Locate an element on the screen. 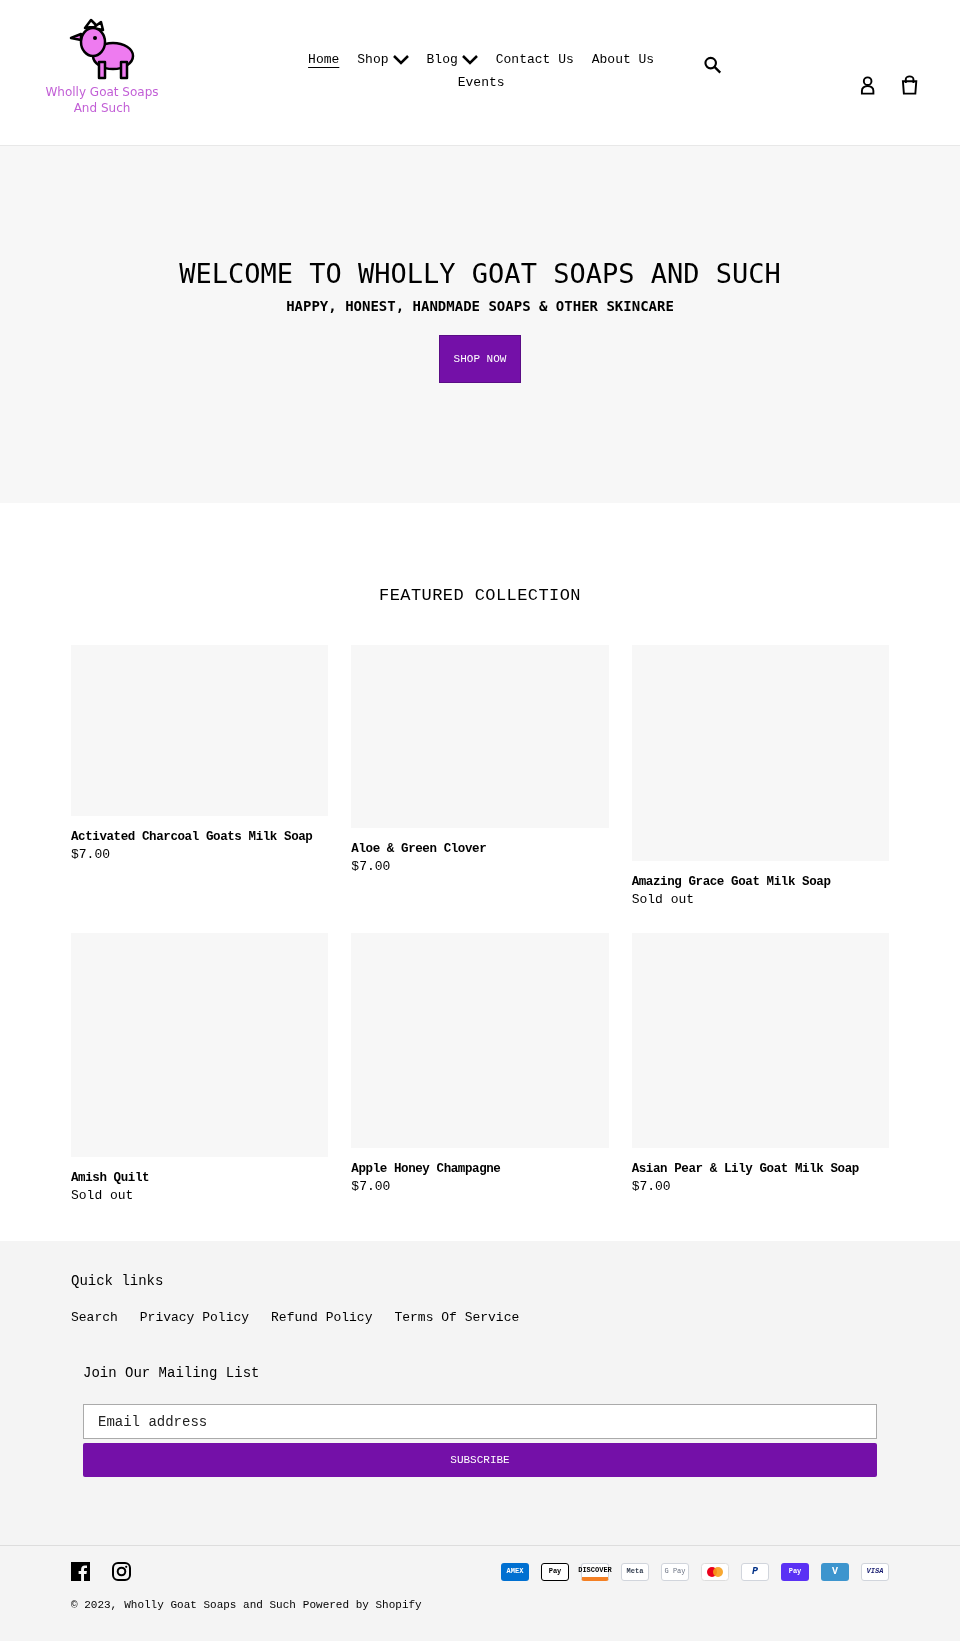 The height and width of the screenshot is (1642, 960). shop-now-button: SHOP NOW is located at coordinates (480, 359).